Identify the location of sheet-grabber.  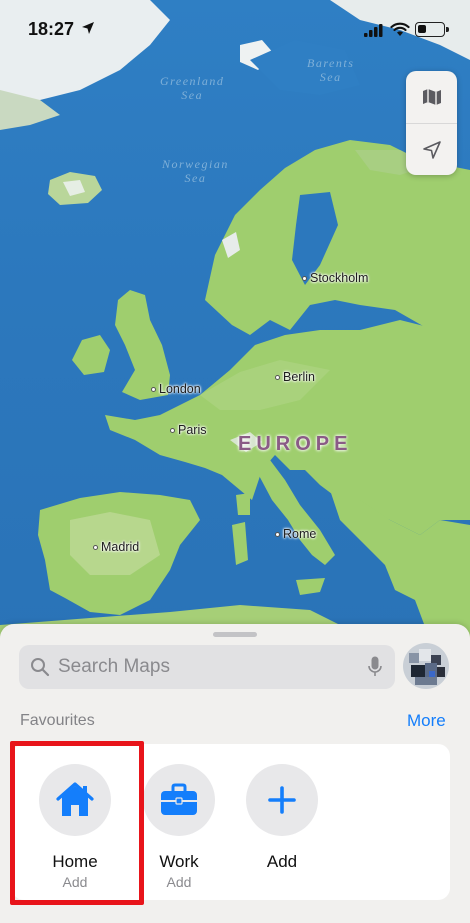
(235, 634).